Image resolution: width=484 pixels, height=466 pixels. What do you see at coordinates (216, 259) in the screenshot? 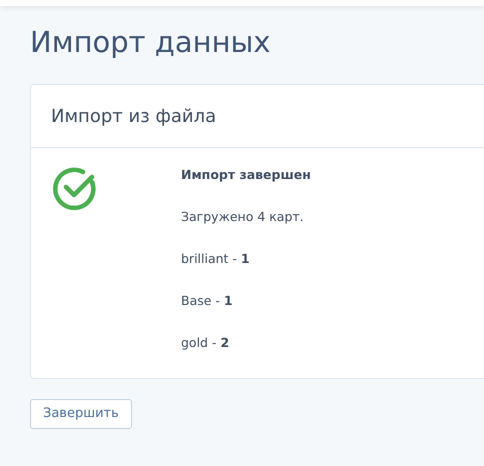
I see `result-line: brilliant - 1` at bounding box center [216, 259].